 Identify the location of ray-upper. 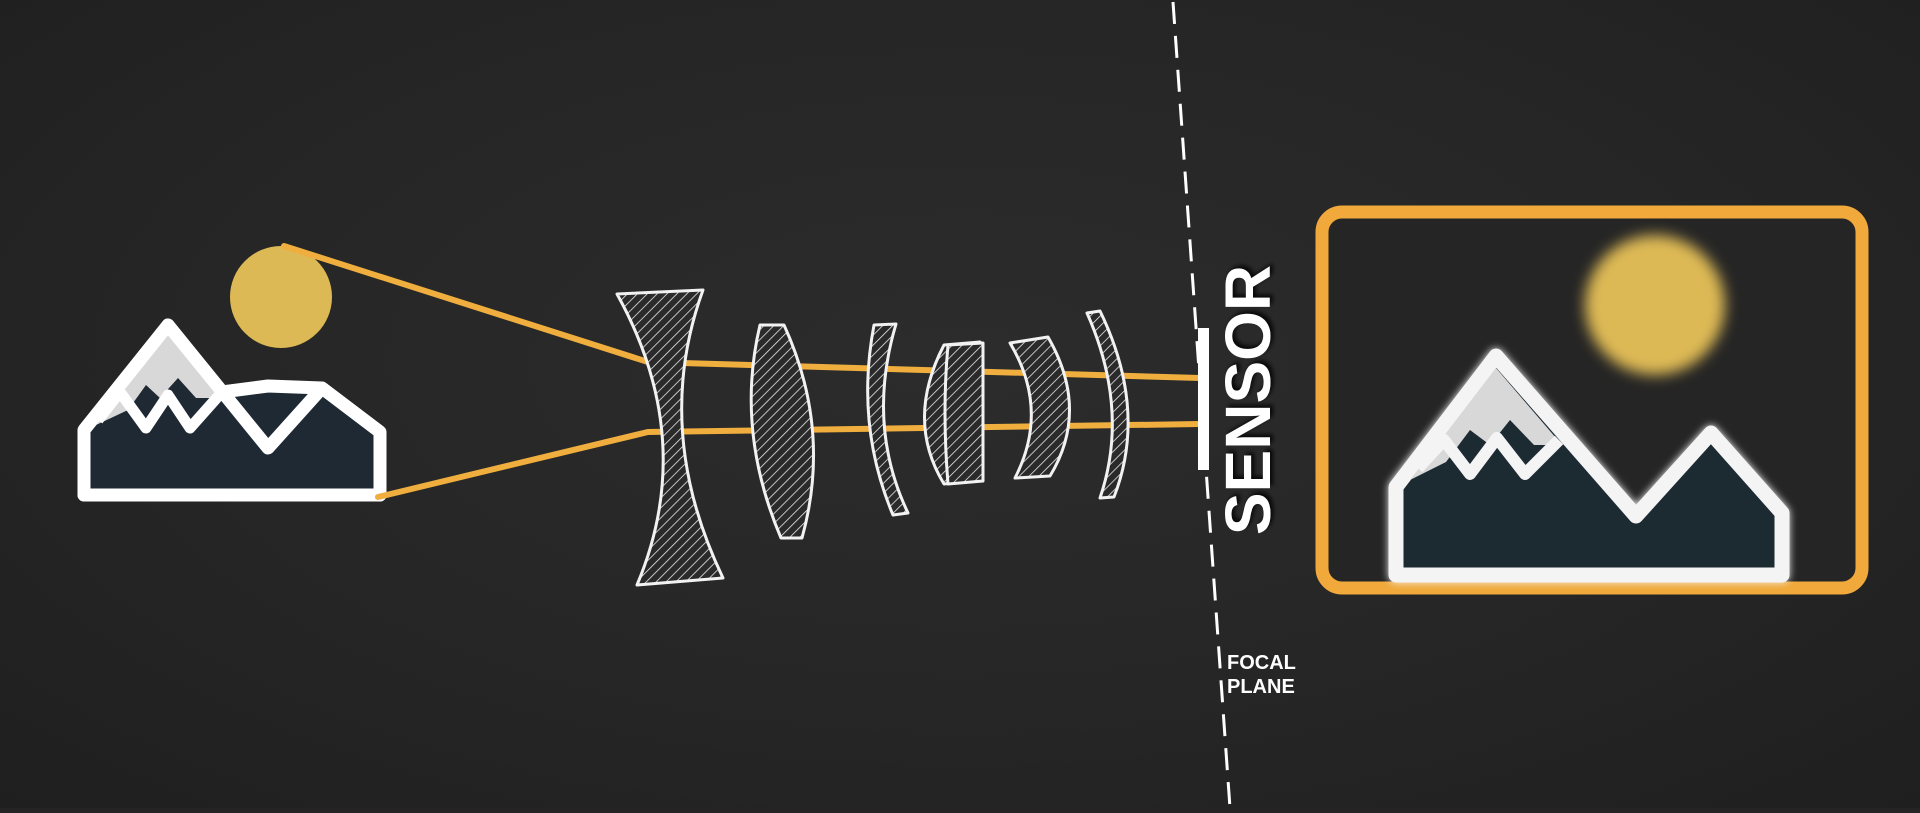
(742, 312).